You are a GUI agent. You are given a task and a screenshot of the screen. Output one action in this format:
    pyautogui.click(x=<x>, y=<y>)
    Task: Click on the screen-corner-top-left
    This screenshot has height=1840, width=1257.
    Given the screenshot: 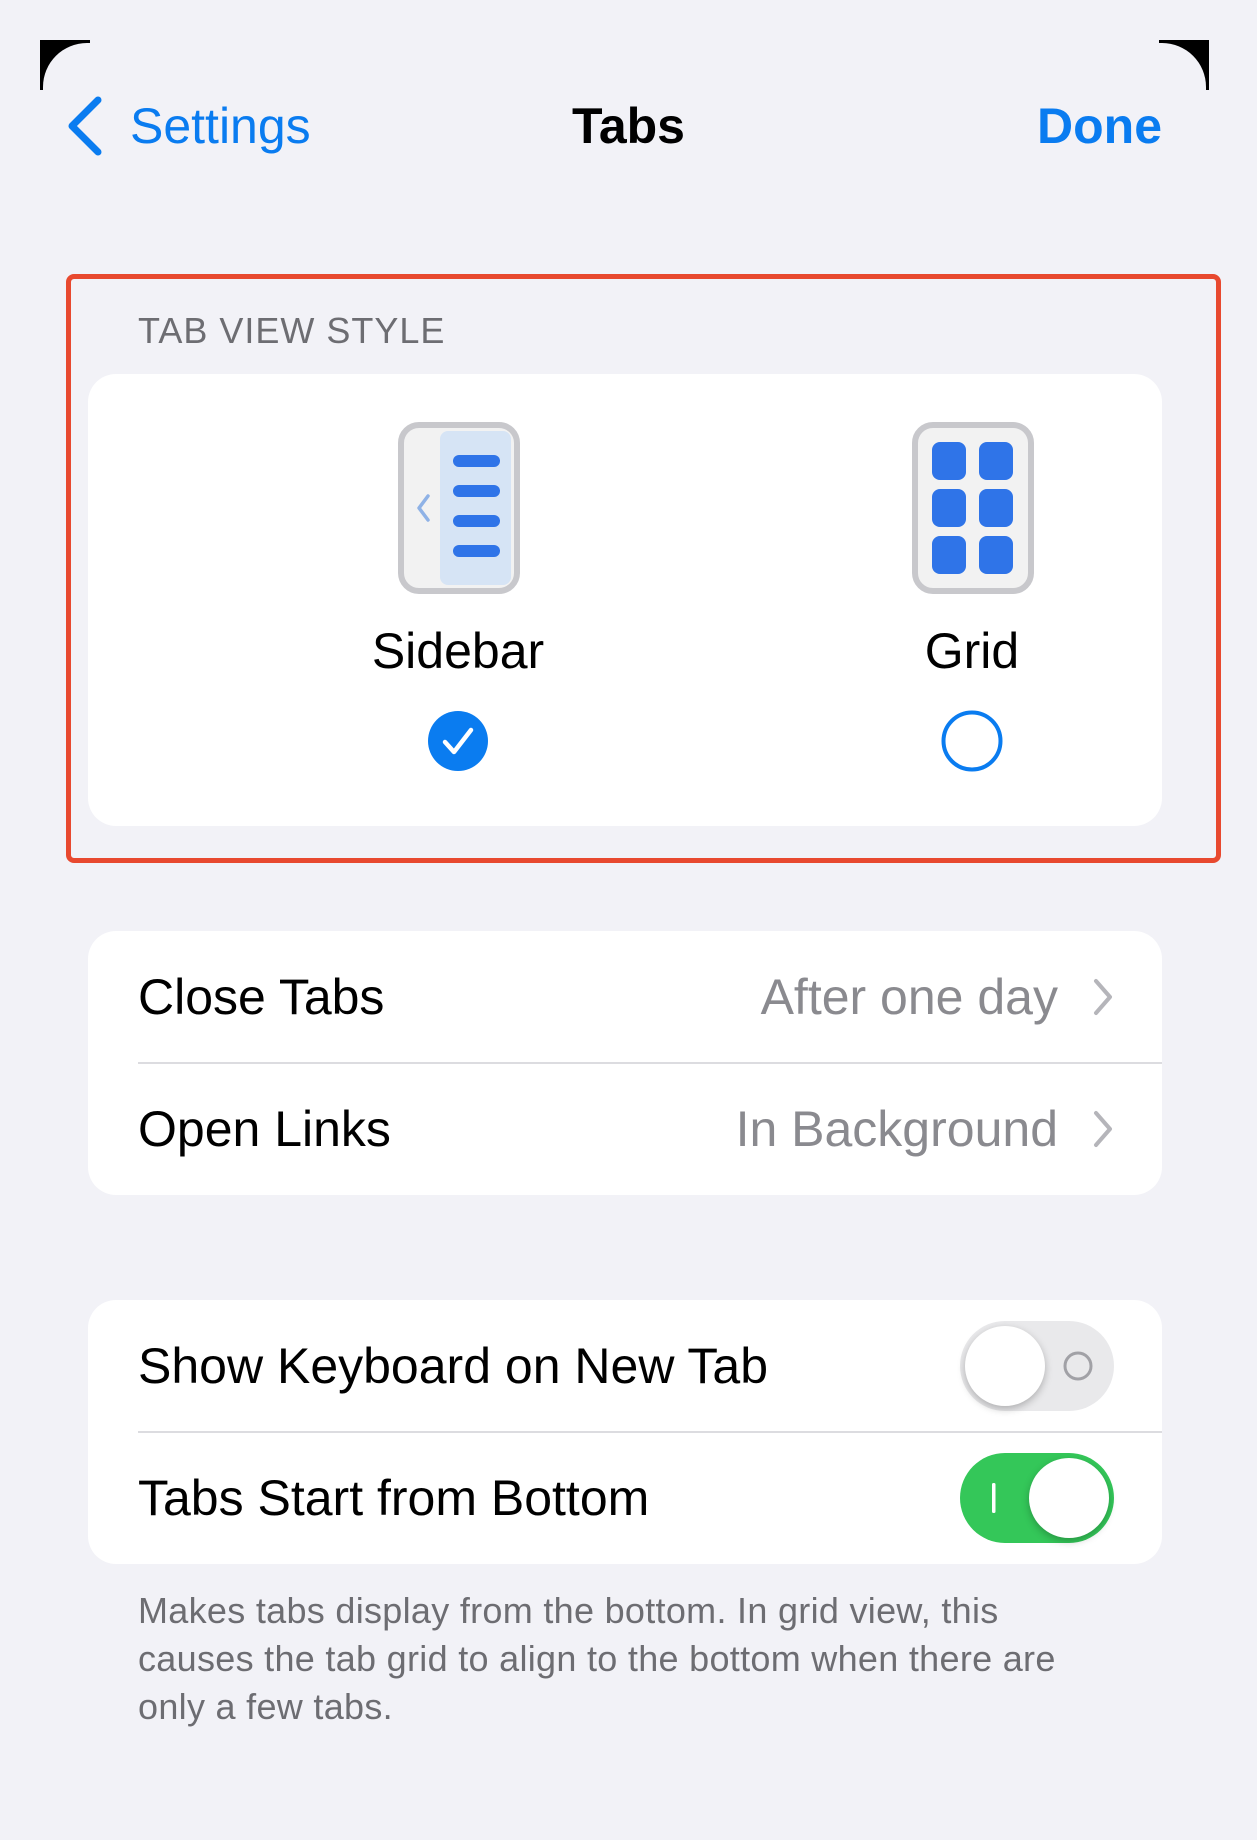 What is the action you would take?
    pyautogui.click(x=65, y=65)
    